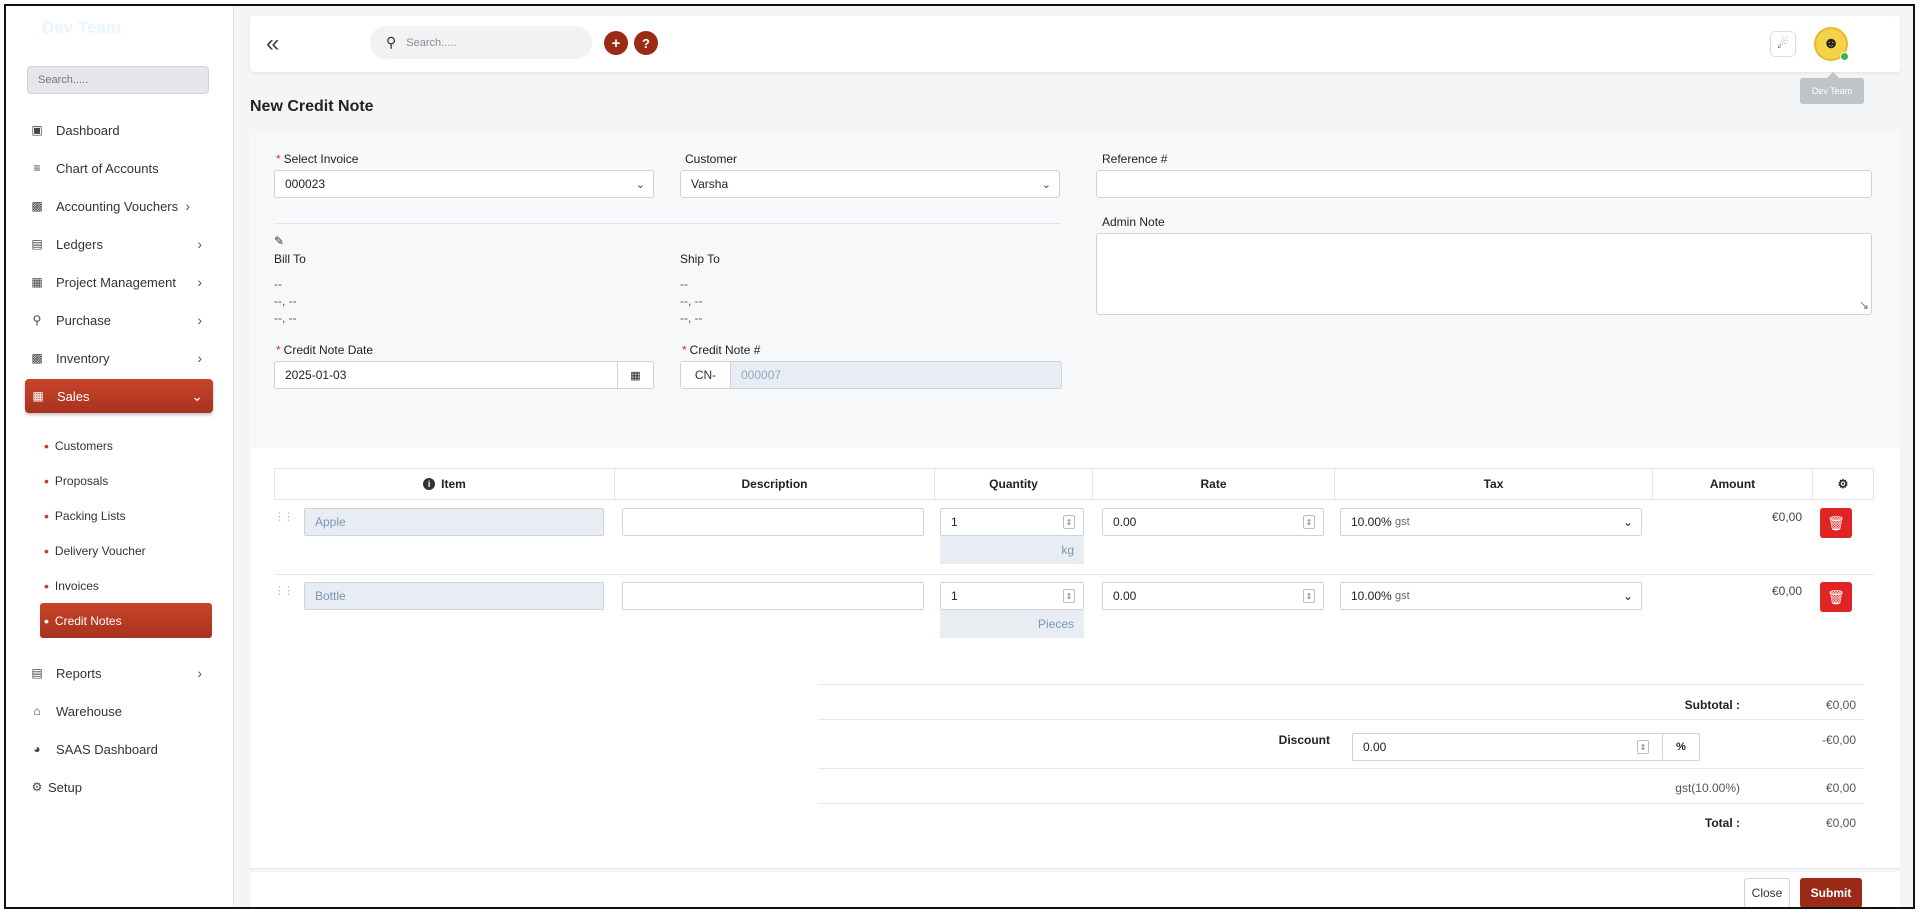 This screenshot has height=913, width=1920. What do you see at coordinates (116, 282) in the screenshot?
I see `sidebar-item-label: Project Management` at bounding box center [116, 282].